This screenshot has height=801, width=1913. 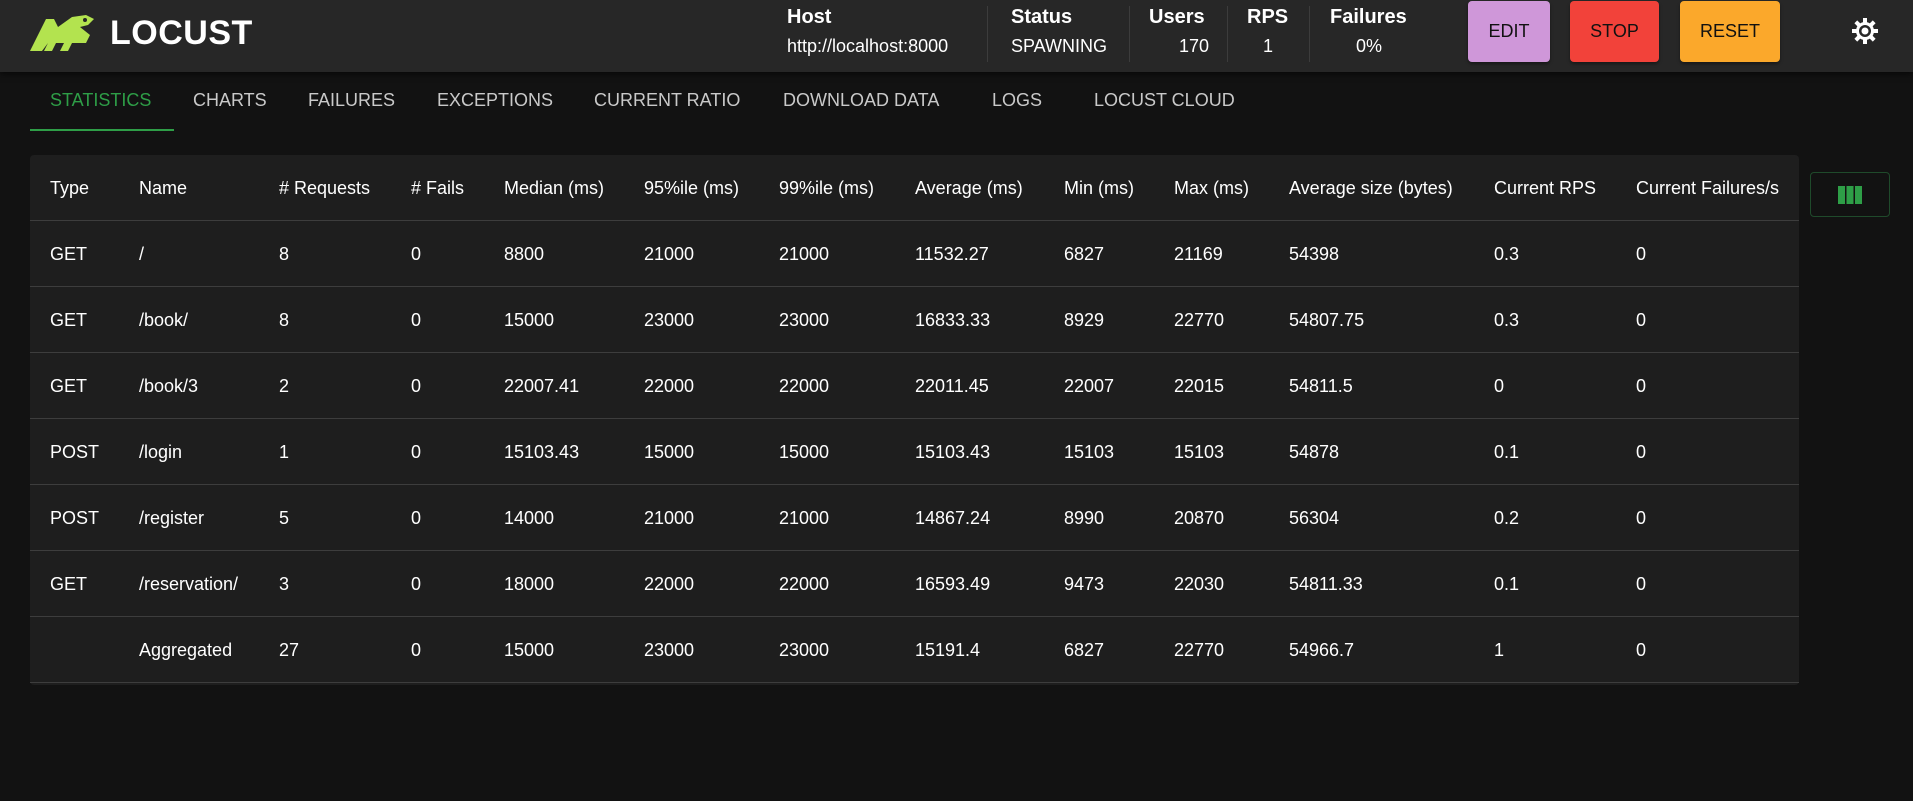 What do you see at coordinates (1164, 100) in the screenshot?
I see `tab-locust-cloud: LOCUST CLOUD` at bounding box center [1164, 100].